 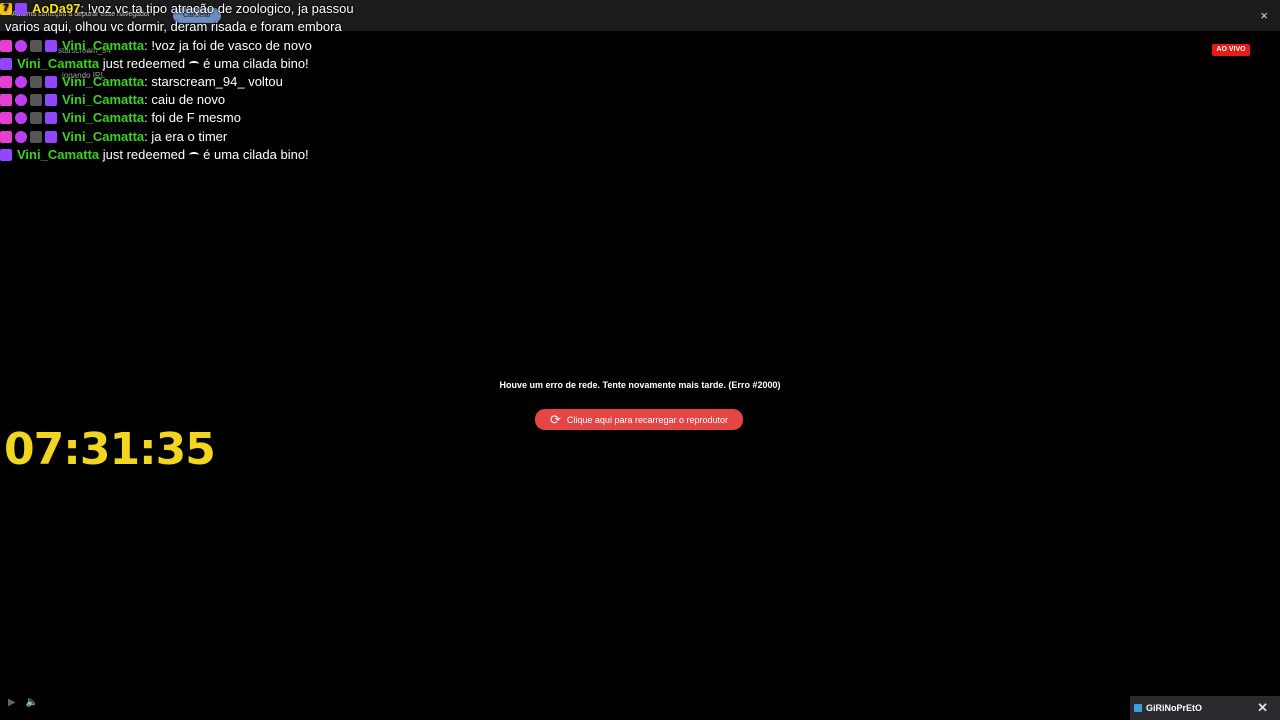 I want to click on chat-username: AoDa97, so click(x=56, y=9).